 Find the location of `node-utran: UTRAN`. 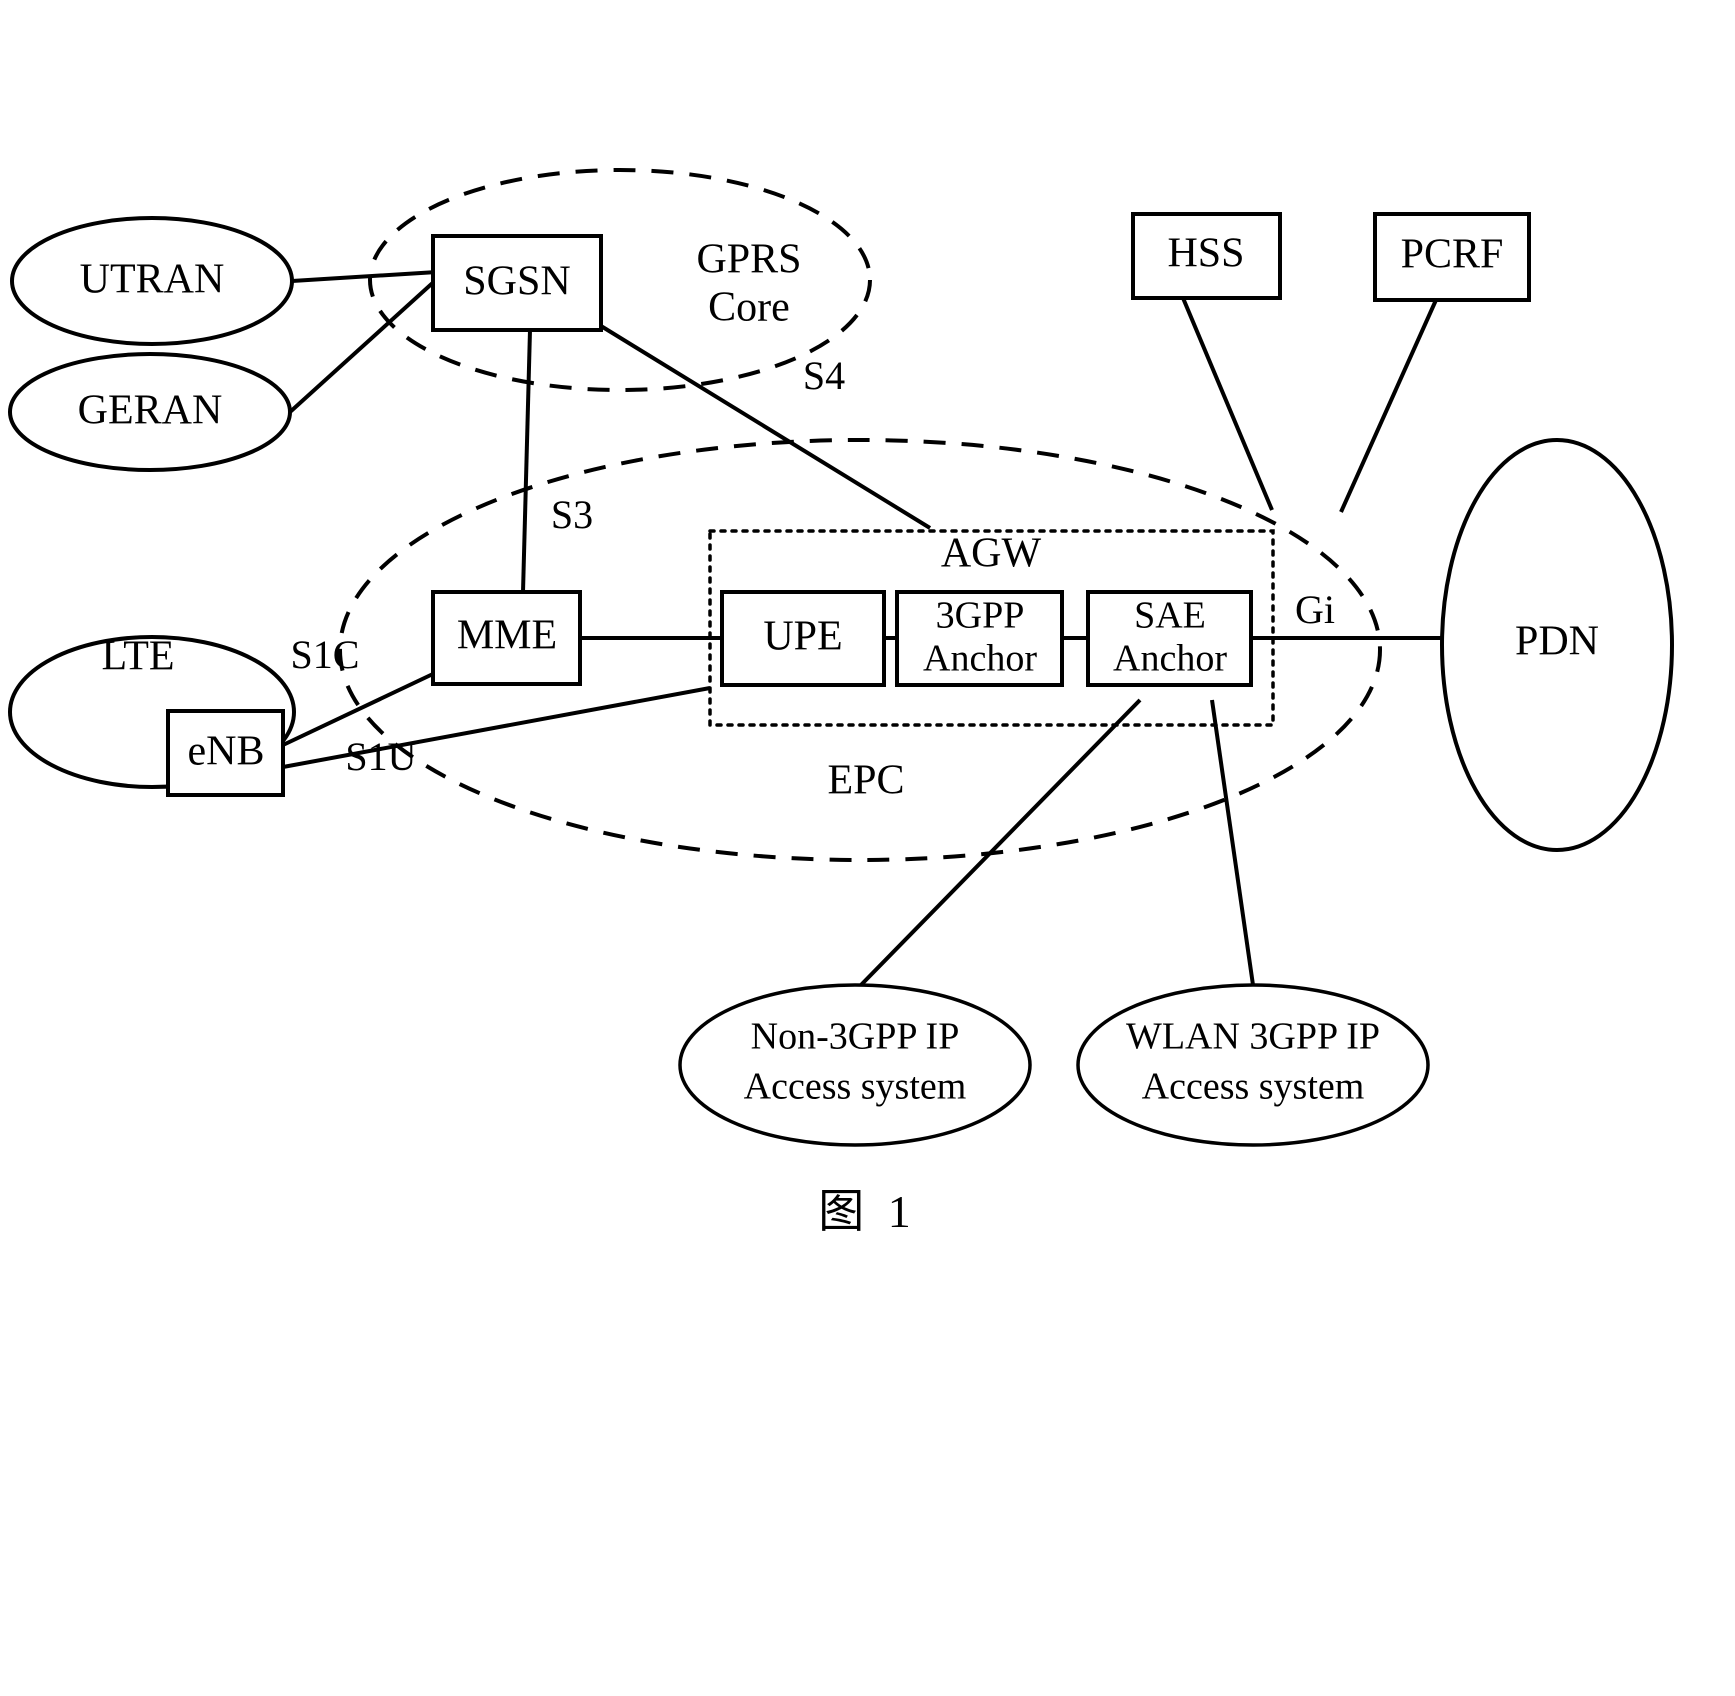

node-utran: UTRAN is located at coordinates (152, 281).